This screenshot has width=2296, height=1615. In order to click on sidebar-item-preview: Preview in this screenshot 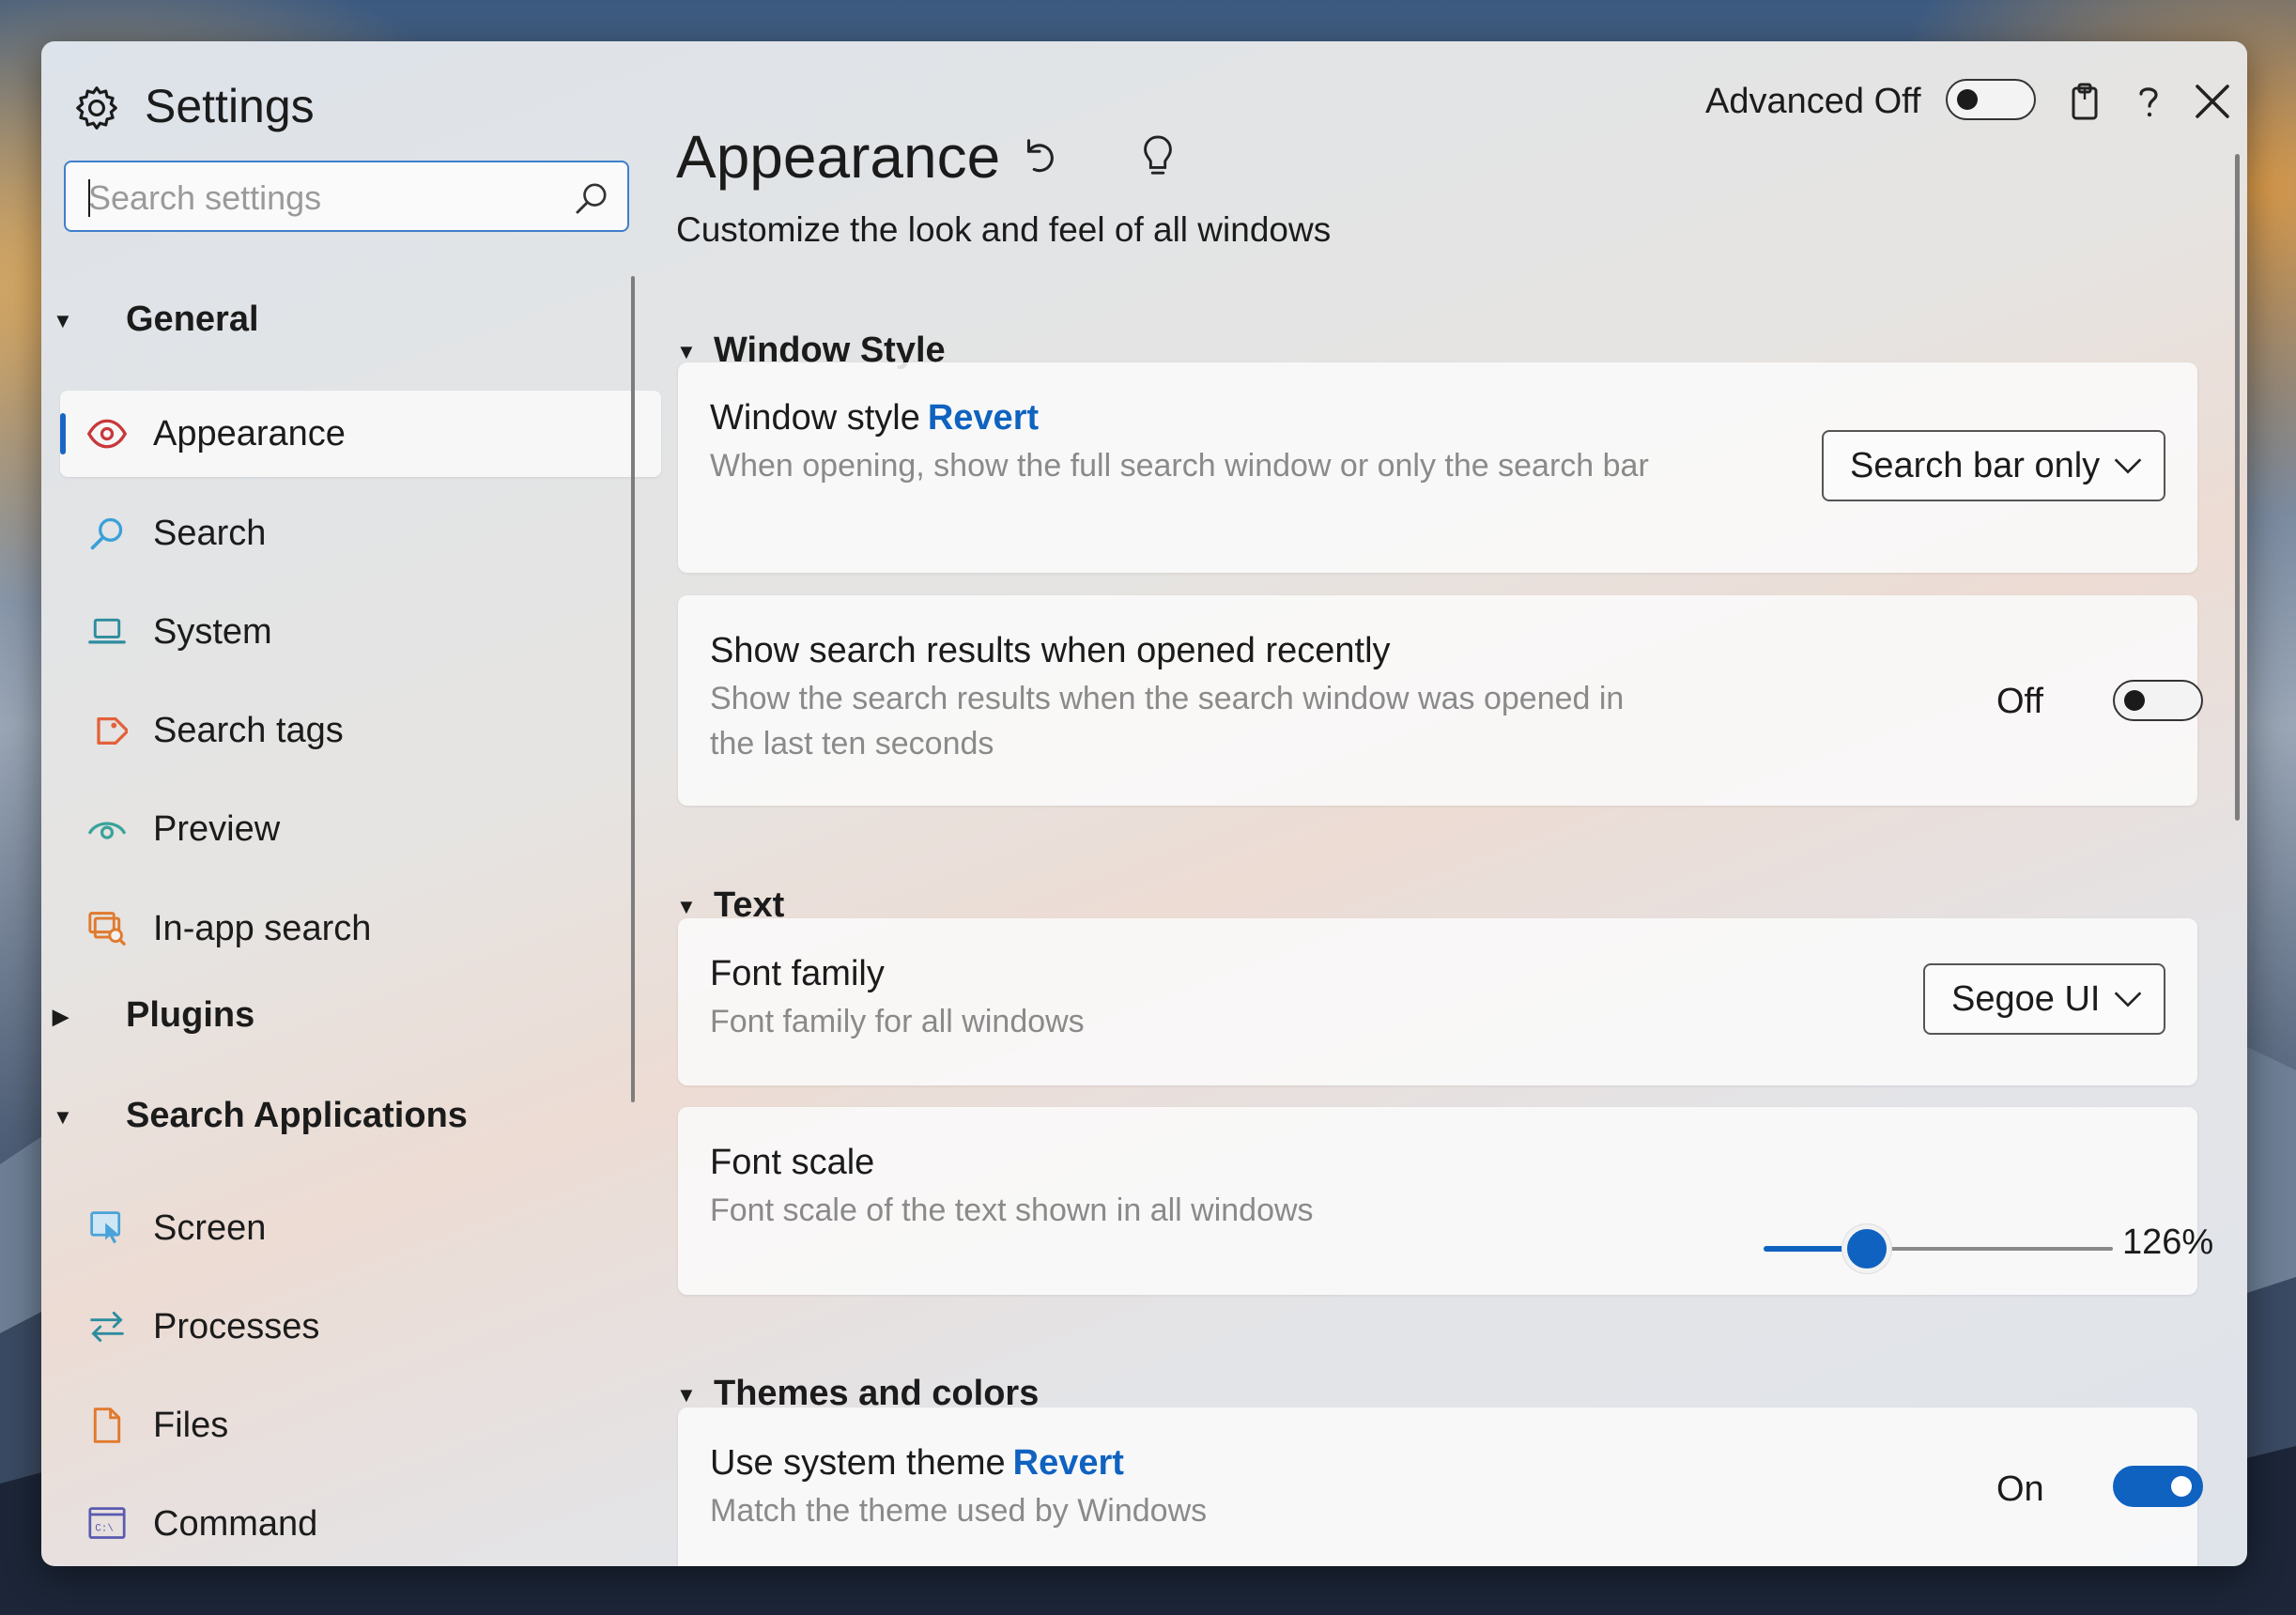, I will do `click(360, 829)`.